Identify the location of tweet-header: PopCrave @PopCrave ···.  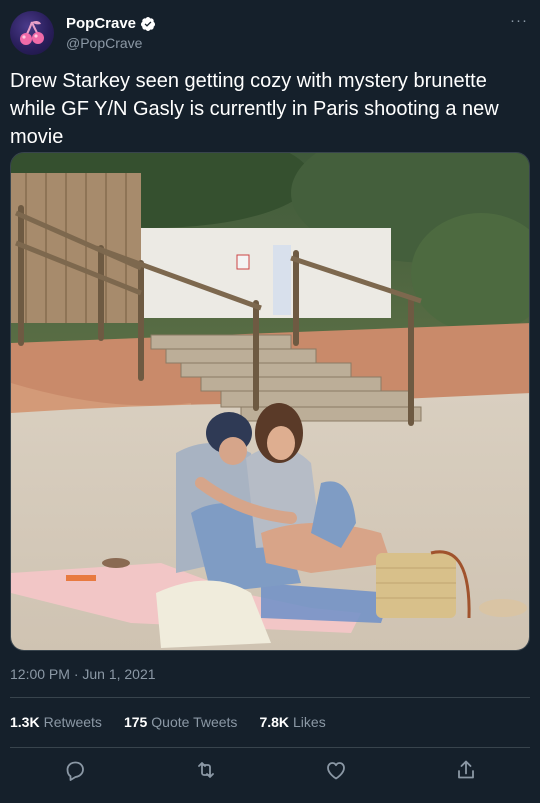
(270, 33).